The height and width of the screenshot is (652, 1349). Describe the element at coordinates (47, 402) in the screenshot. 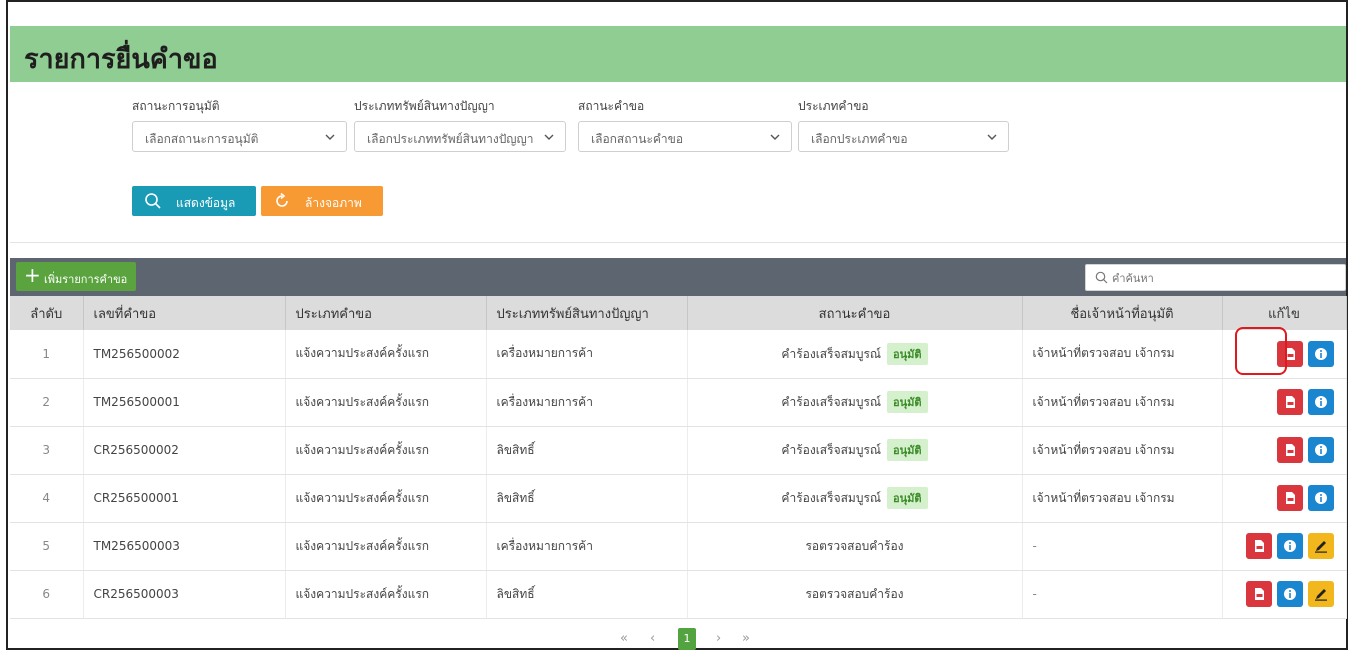

I see `cell-no: 2` at that location.